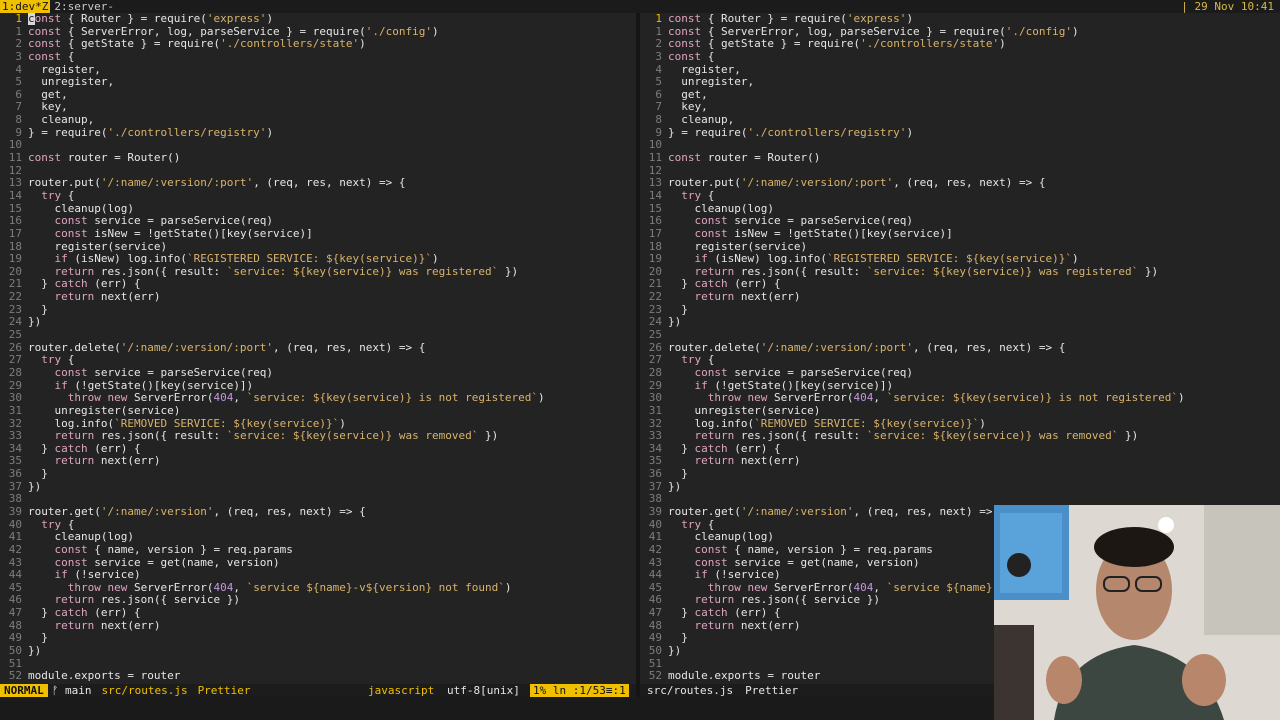 This screenshot has width=1280, height=720. I want to click on git-branch: ᚠ main, so click(71, 690).